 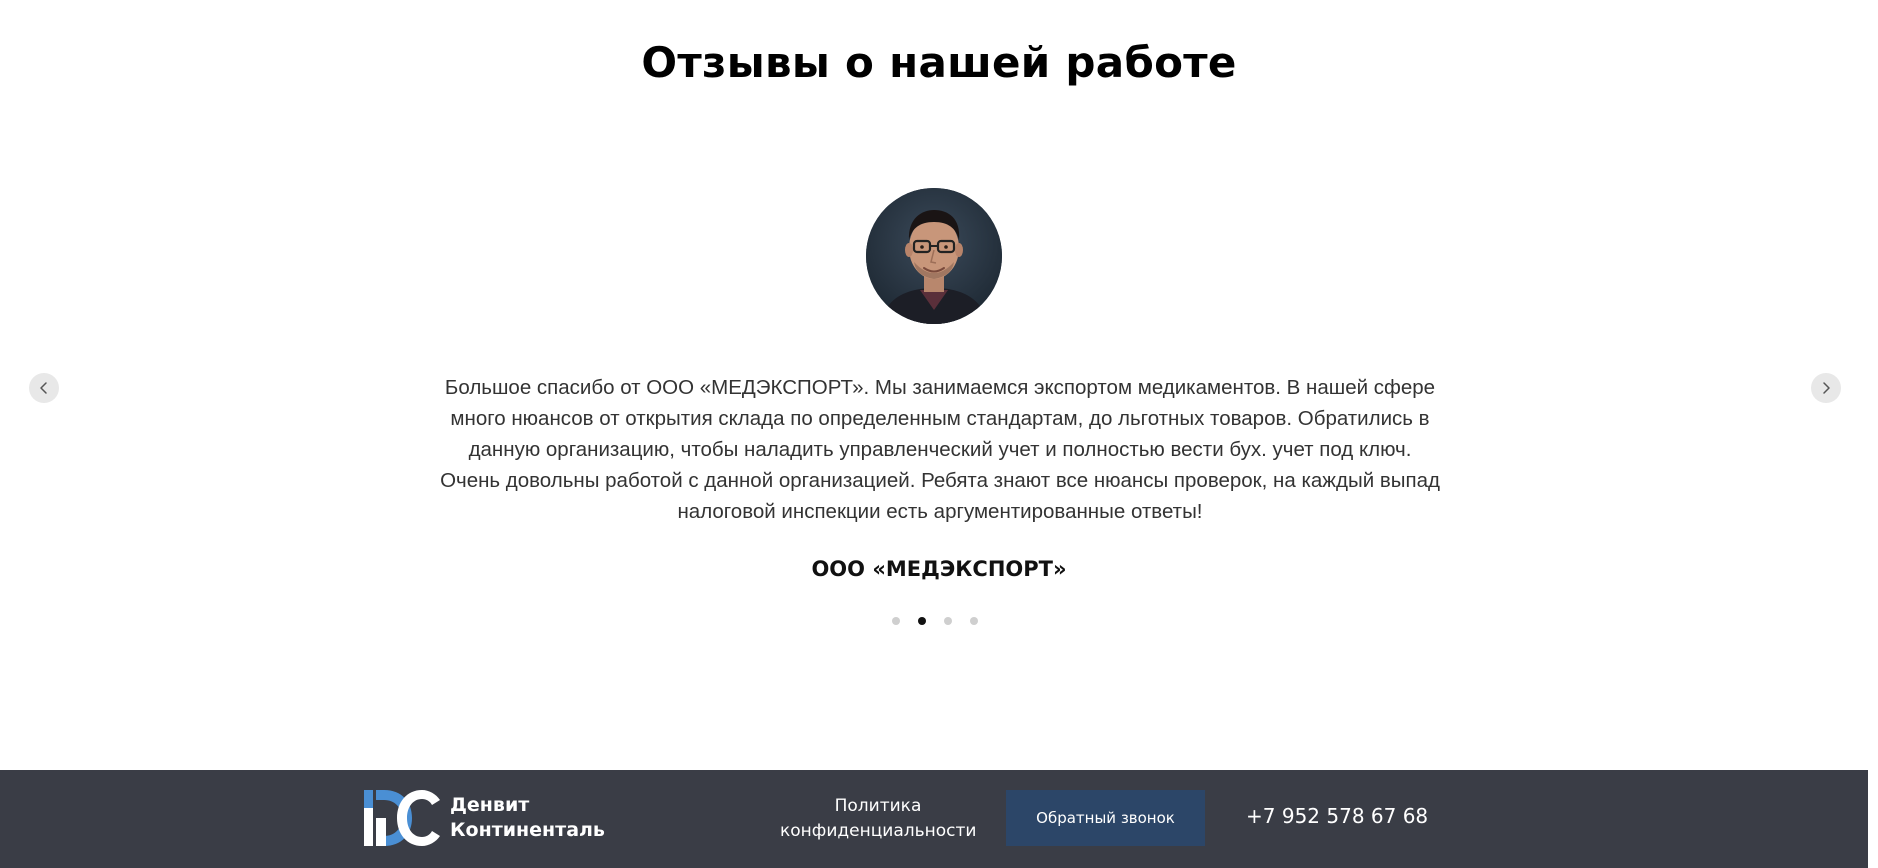 What do you see at coordinates (527, 830) in the screenshot?
I see `logo-line-2: Континенталь` at bounding box center [527, 830].